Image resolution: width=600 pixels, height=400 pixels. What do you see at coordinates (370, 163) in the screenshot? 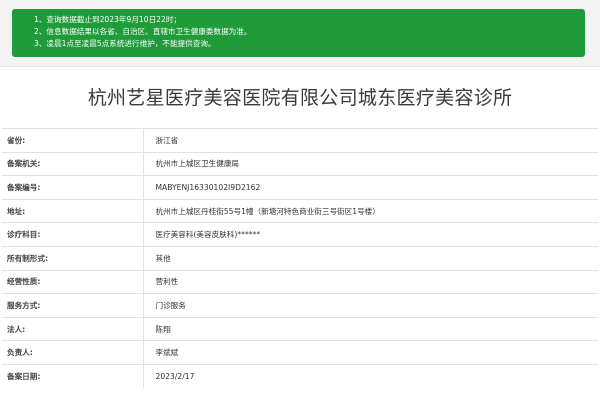
I see `field-value-filing-authority: 杭州市上城区卫生健康局` at bounding box center [370, 163].